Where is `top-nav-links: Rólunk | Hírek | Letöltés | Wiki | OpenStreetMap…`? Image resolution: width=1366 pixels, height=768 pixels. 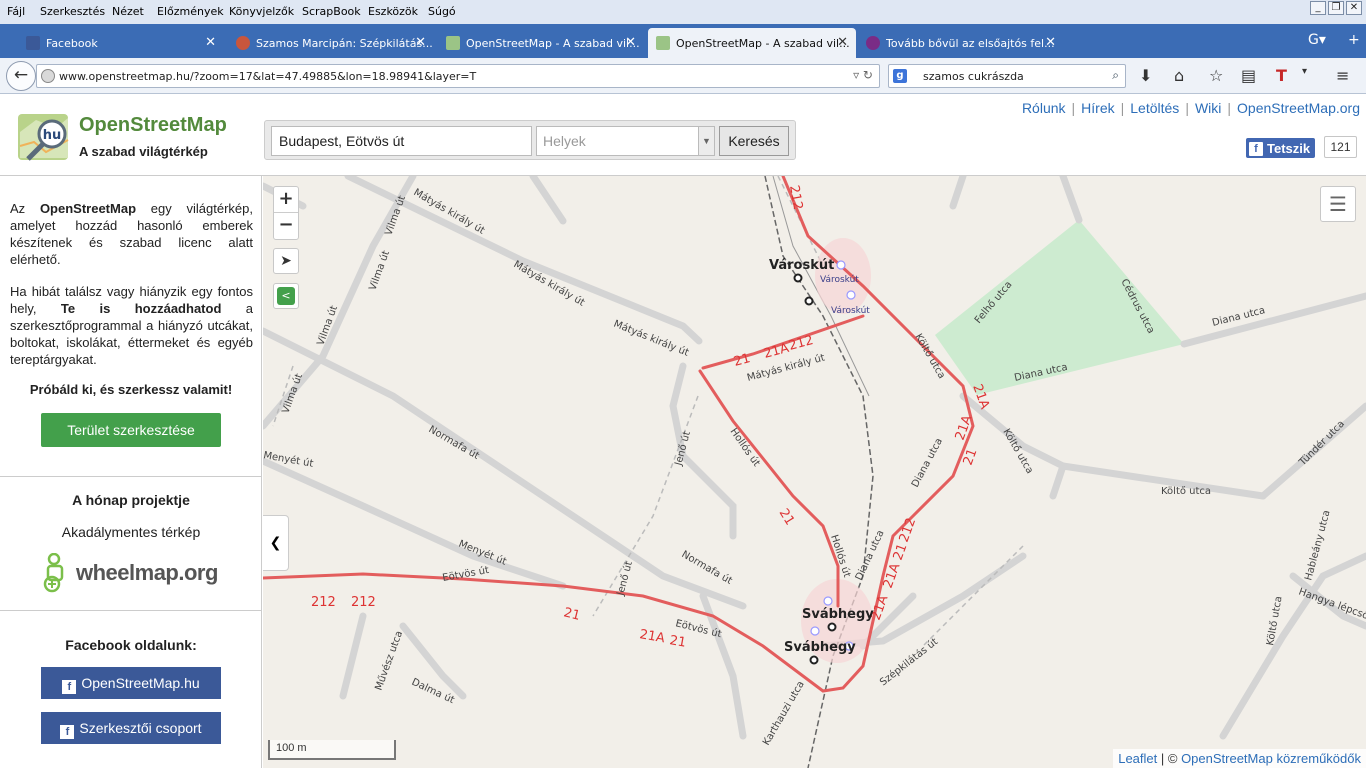
top-nav-links: Rólunk | Hírek | Letöltés | Wiki | OpenStreetMap… is located at coordinates (1190, 108).